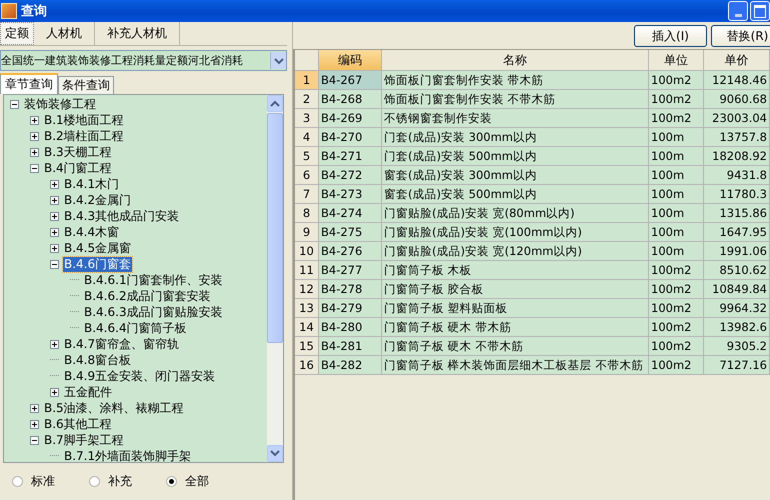  Describe the element at coordinates (275, 103) in the screenshot. I see `scroll-up-button` at that location.